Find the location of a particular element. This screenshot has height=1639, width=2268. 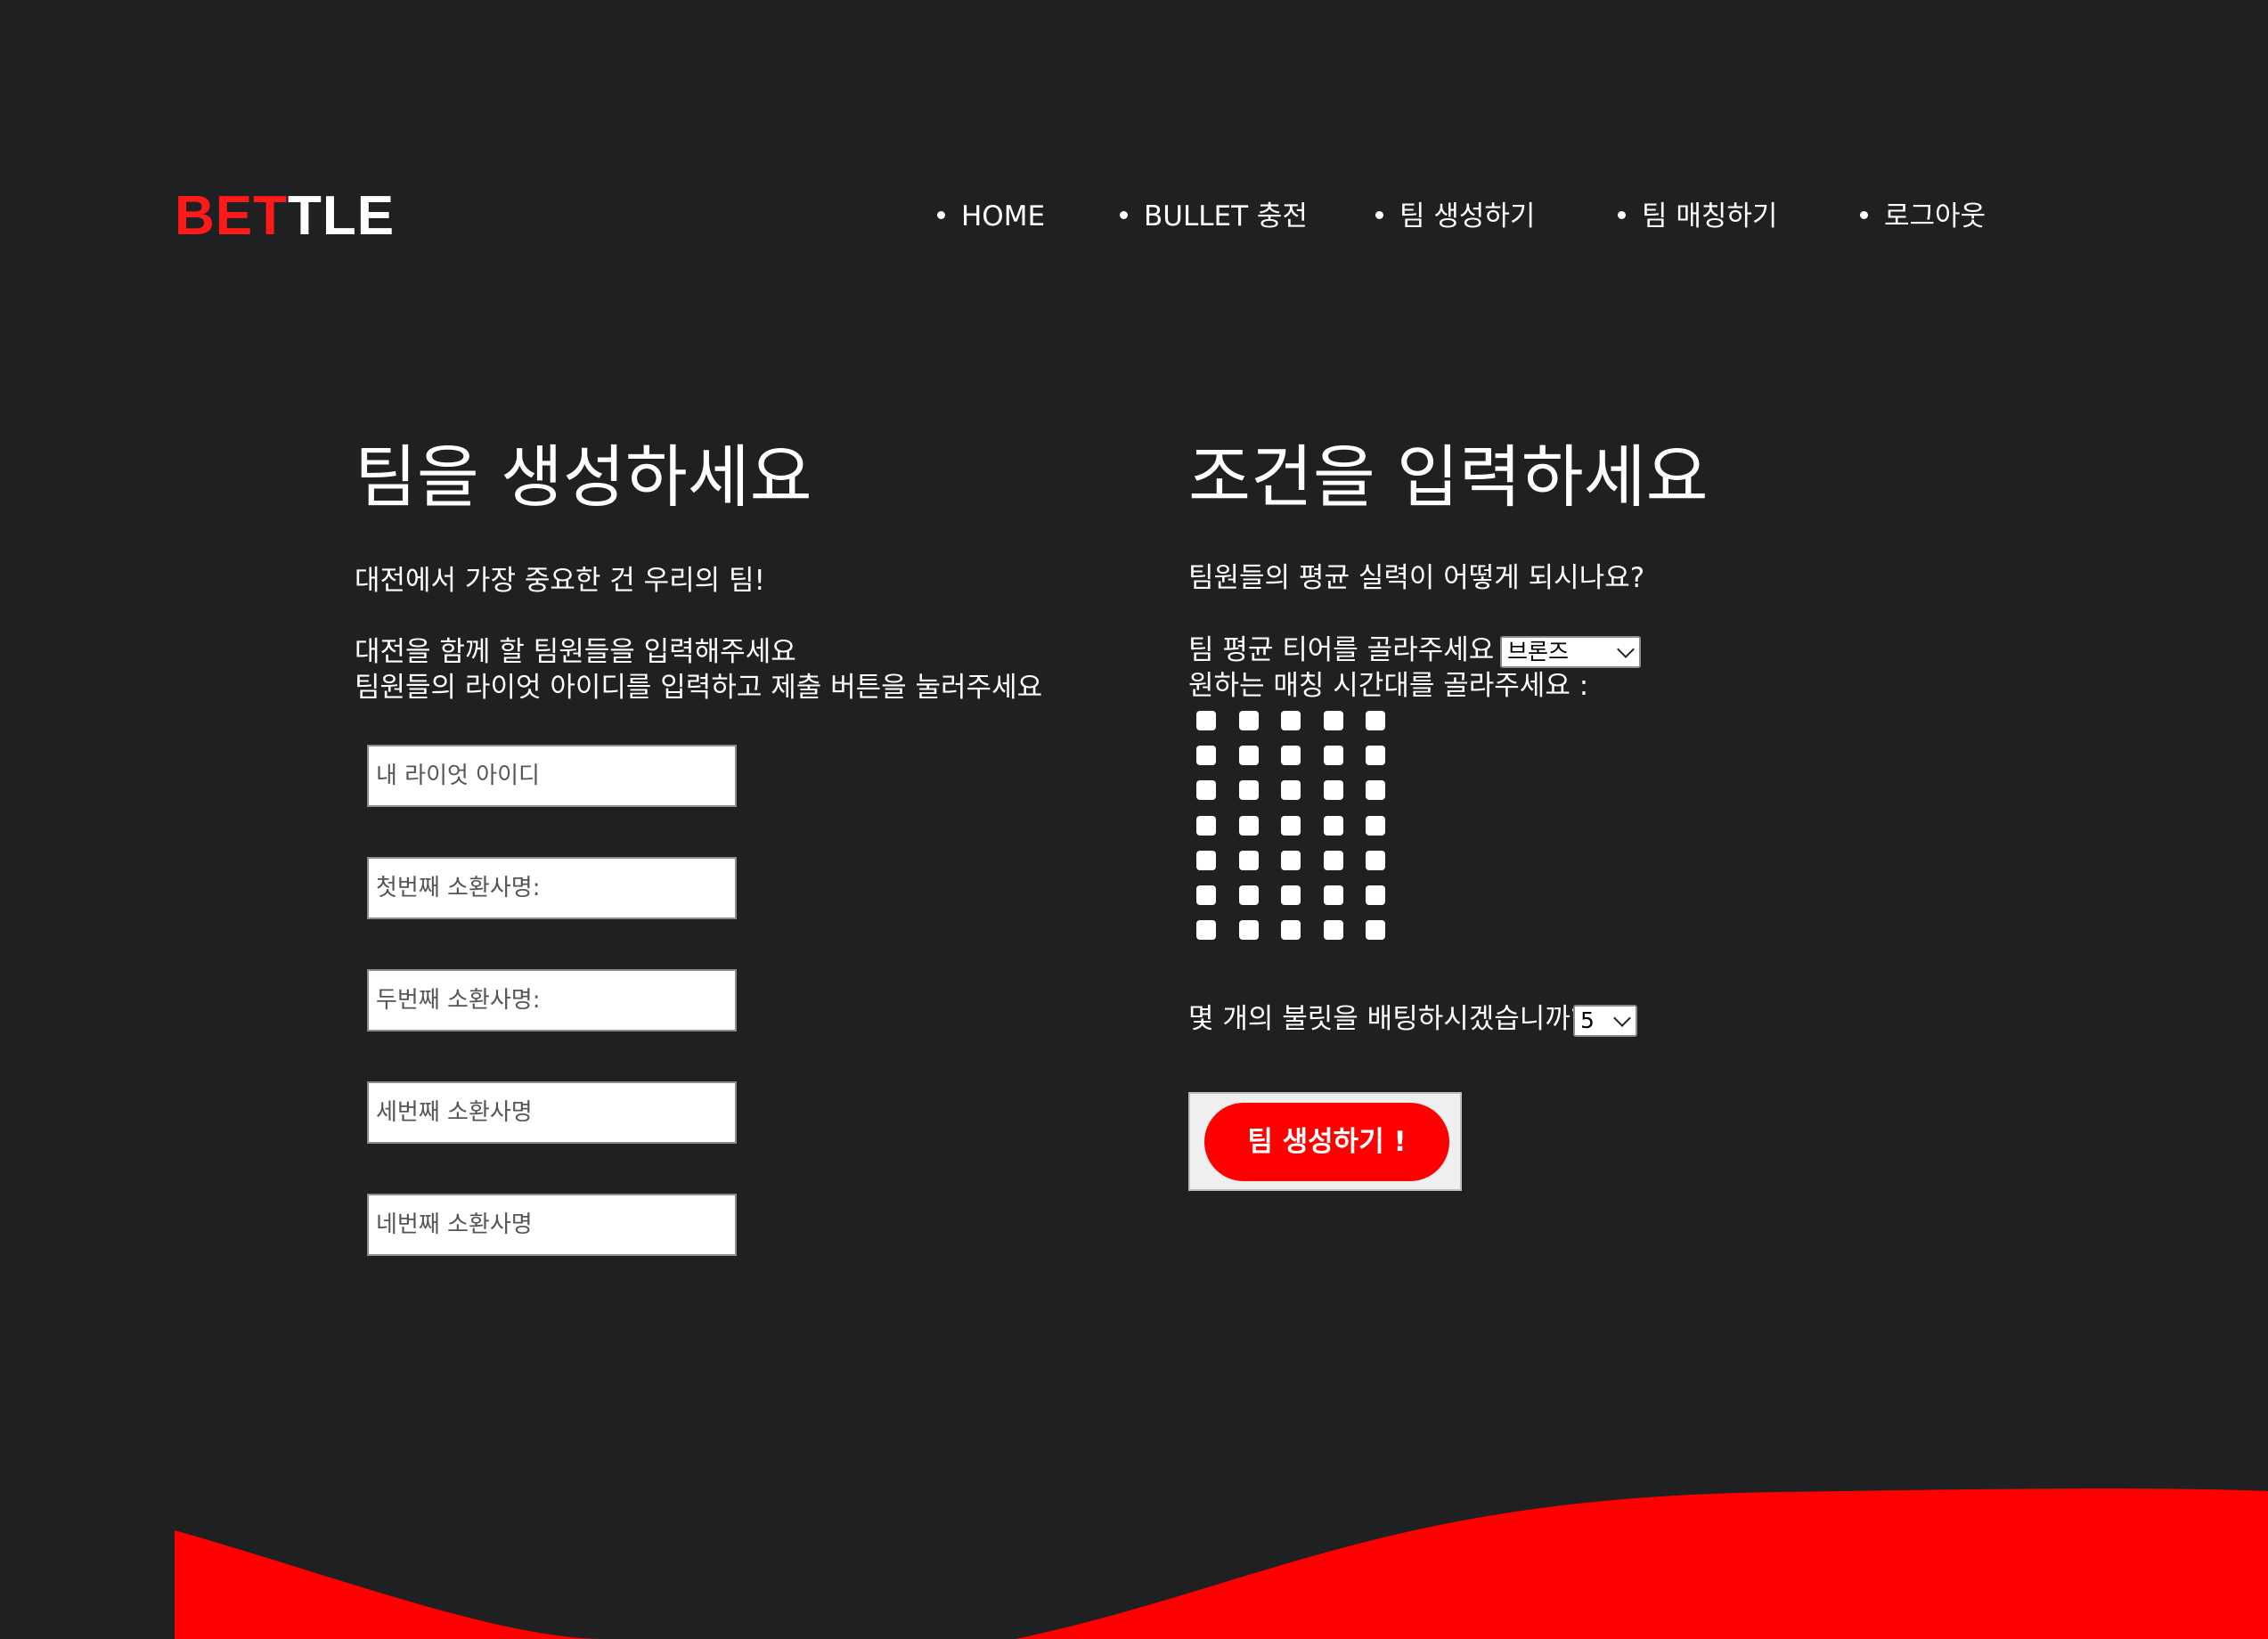

nav-item-label: BULLET 충전 is located at coordinates (1226, 216).